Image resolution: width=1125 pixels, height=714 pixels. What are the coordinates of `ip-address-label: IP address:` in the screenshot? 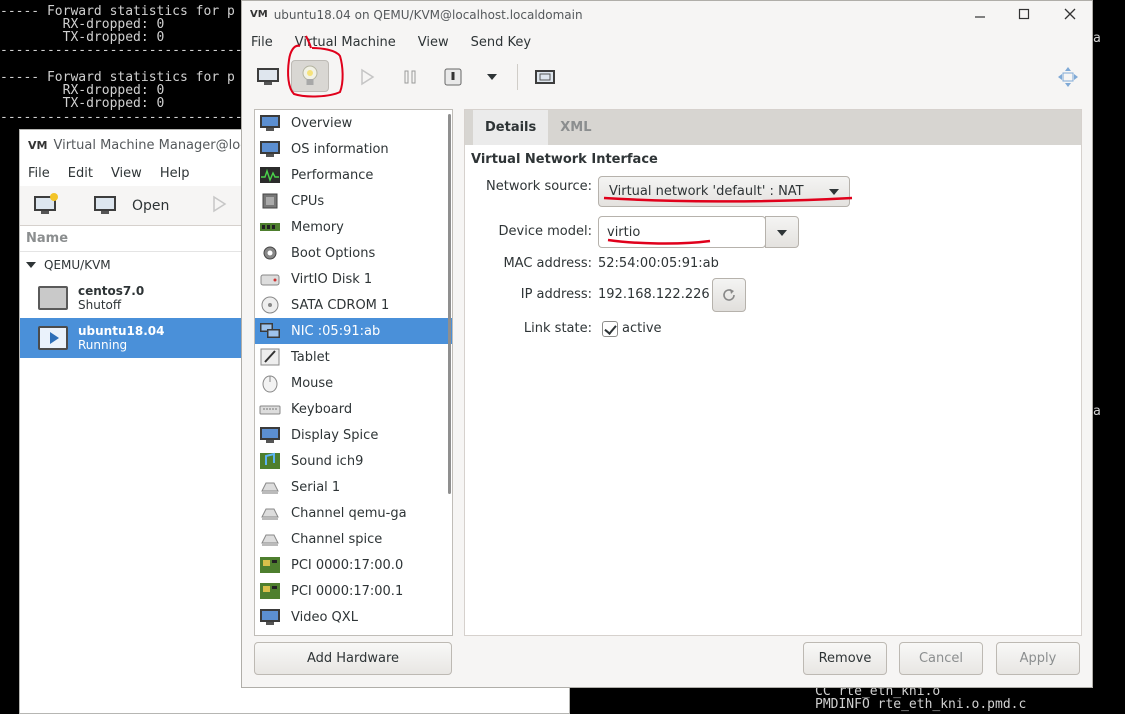 It's located at (556, 294).